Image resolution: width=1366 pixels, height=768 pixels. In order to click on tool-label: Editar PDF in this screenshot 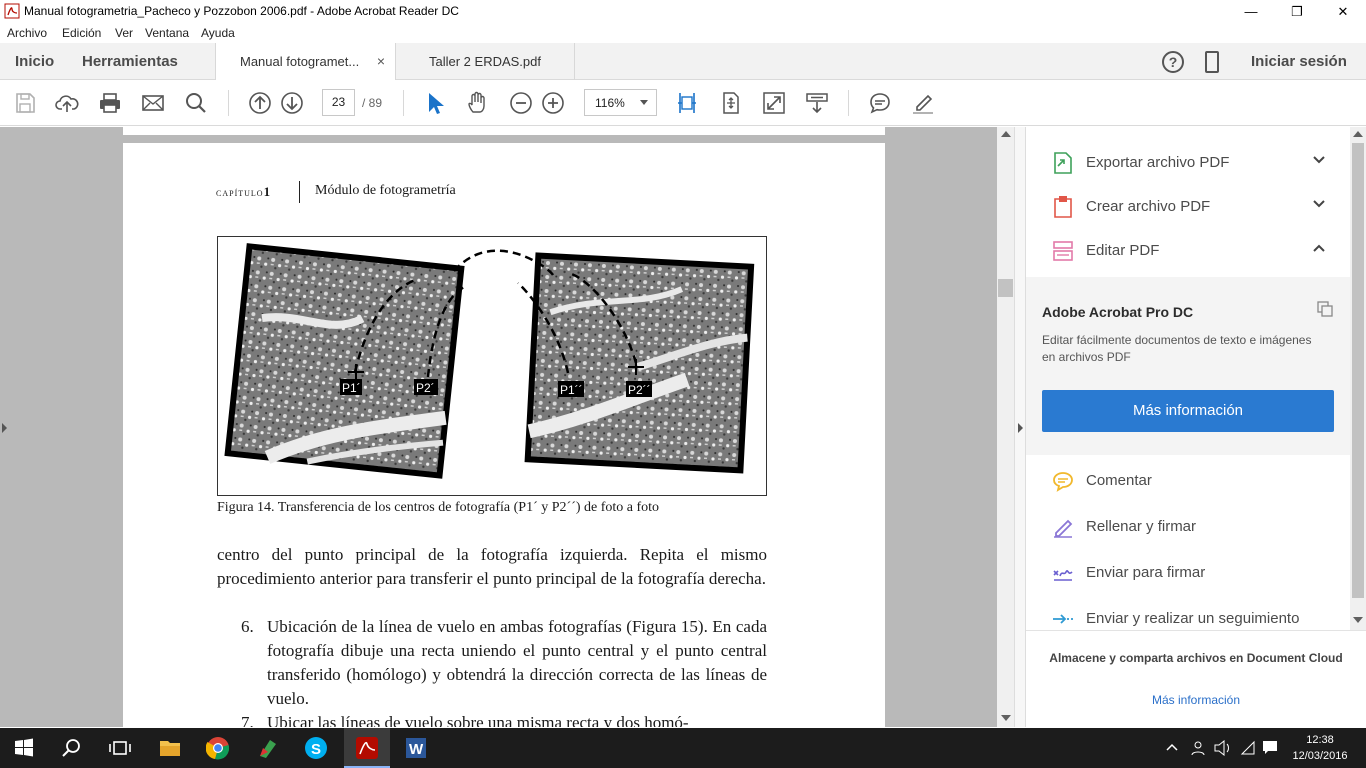, I will do `click(1123, 250)`.